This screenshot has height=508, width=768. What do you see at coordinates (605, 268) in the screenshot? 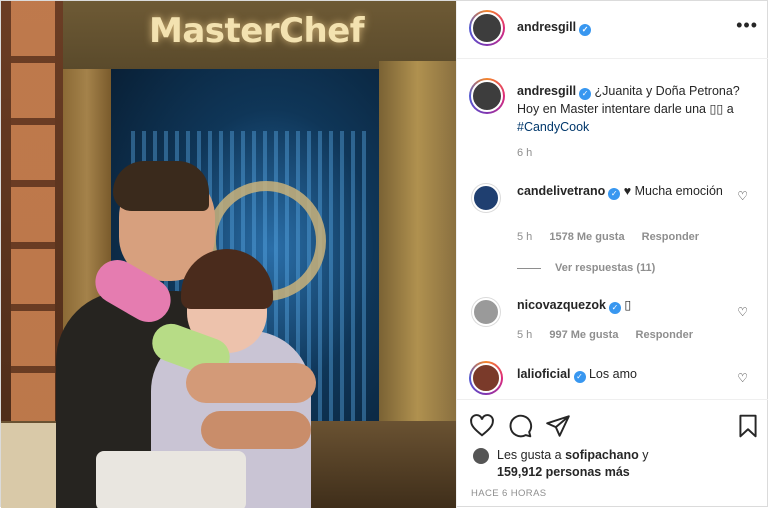
I see `view-replies-label: Ver respuestas (11)` at bounding box center [605, 268].